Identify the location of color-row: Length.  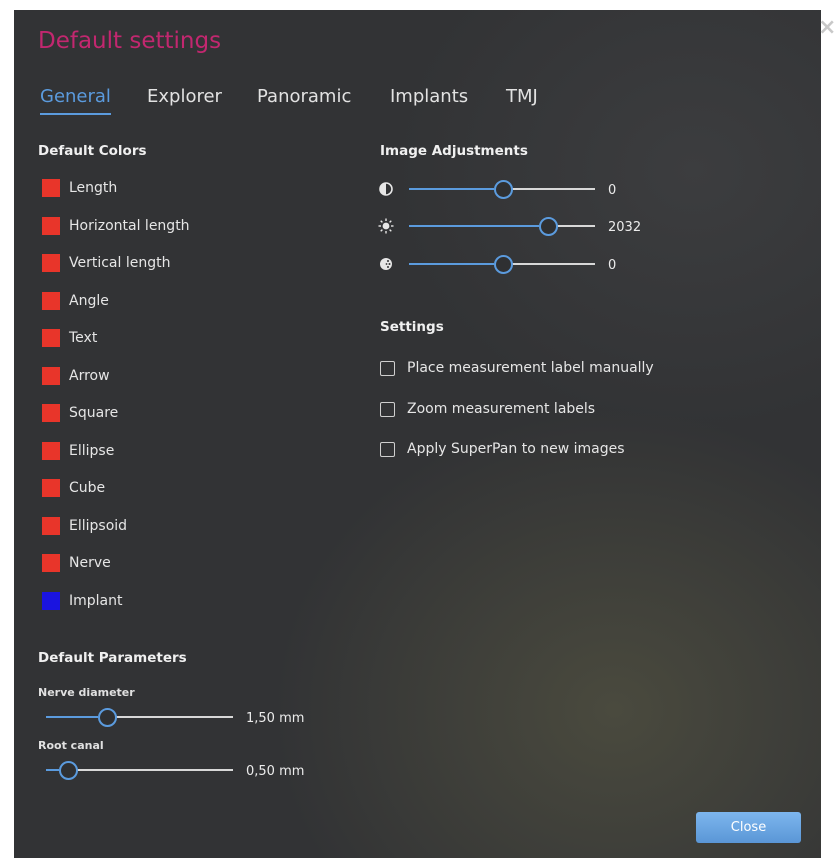
(79, 188).